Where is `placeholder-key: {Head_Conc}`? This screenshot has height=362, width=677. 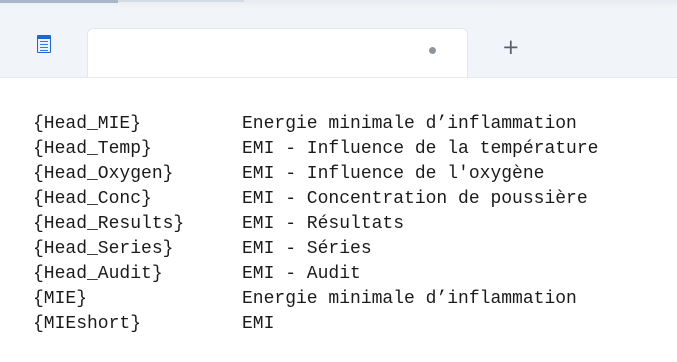
placeholder-key: {Head_Conc} is located at coordinates (92, 199).